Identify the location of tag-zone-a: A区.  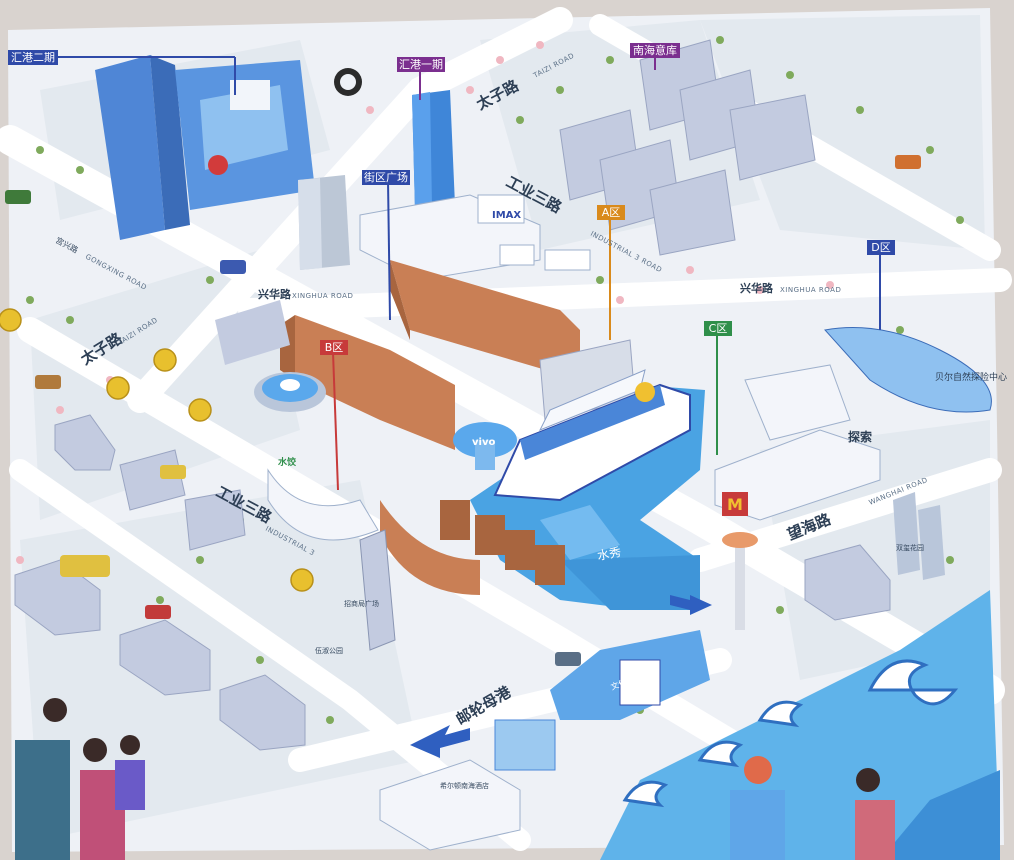
(611, 212).